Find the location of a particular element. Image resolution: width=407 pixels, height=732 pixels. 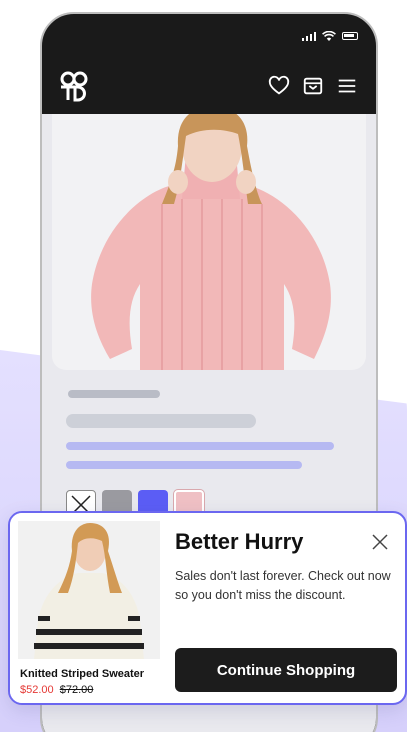

wifi-icon is located at coordinates (329, 35).